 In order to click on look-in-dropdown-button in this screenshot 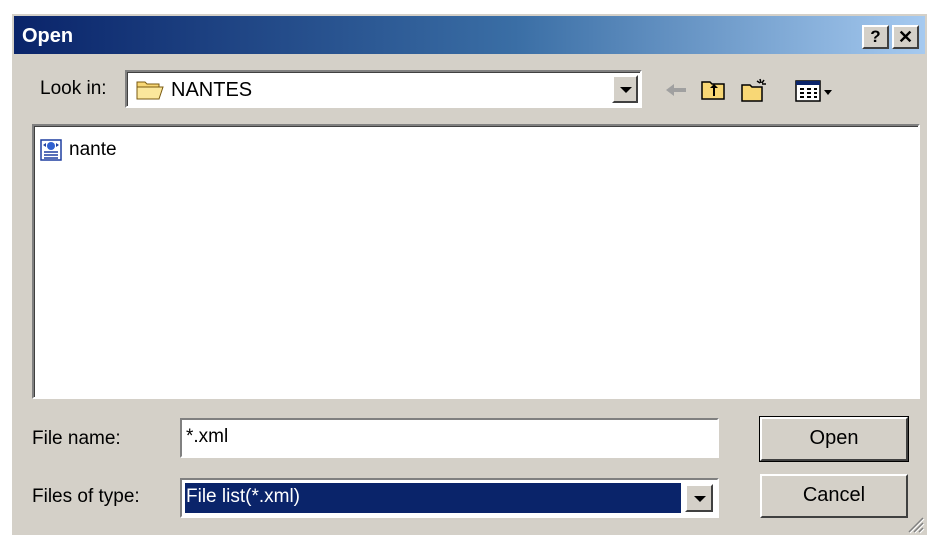, I will do `click(625, 89)`.